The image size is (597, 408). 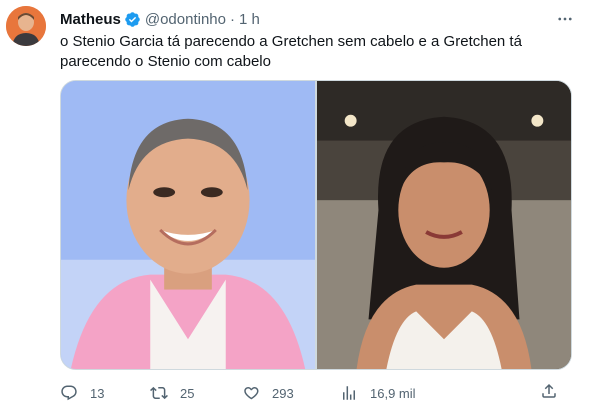 What do you see at coordinates (251, 393) in the screenshot?
I see `like-icon` at bounding box center [251, 393].